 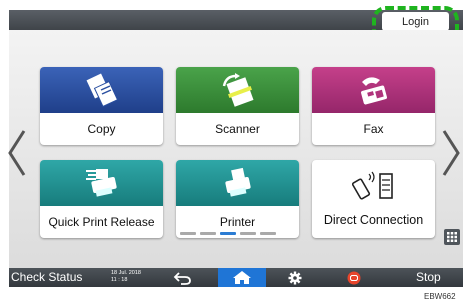 What do you see at coordinates (101, 90) in the screenshot?
I see `copy-icon` at bounding box center [101, 90].